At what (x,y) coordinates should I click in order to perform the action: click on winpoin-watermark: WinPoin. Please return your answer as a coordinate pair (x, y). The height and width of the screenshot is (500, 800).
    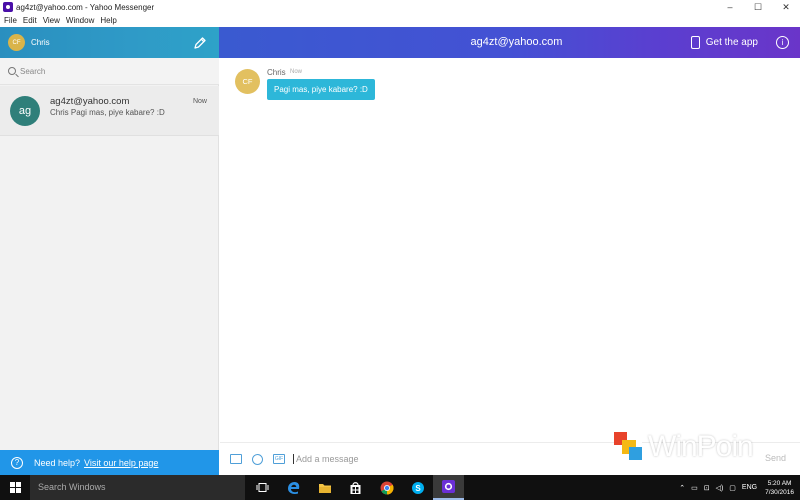
    Looking at the image, I should click on (684, 447).